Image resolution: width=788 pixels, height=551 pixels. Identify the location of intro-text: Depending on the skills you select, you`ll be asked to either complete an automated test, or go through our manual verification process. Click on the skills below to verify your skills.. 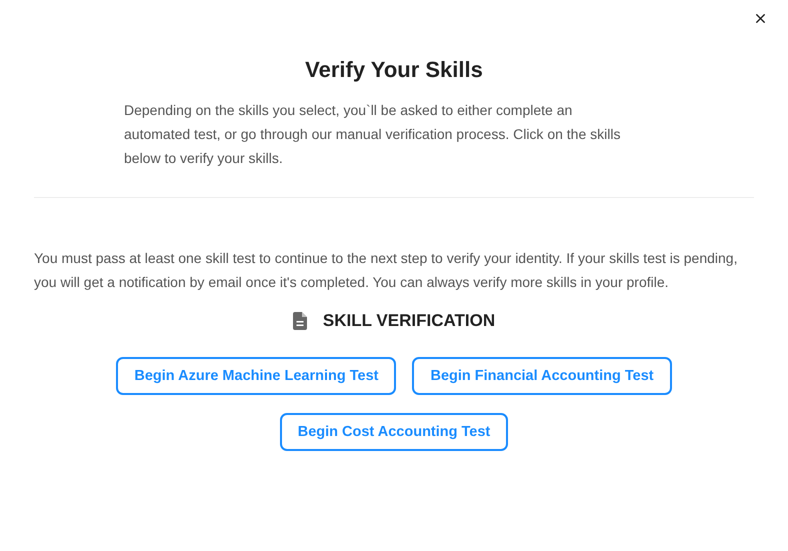
(373, 134).